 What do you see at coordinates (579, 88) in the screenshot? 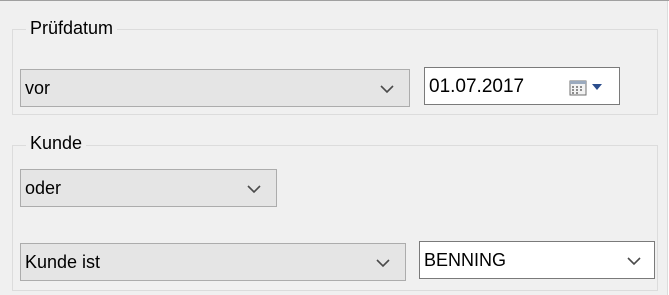
I see `calendar-icon` at bounding box center [579, 88].